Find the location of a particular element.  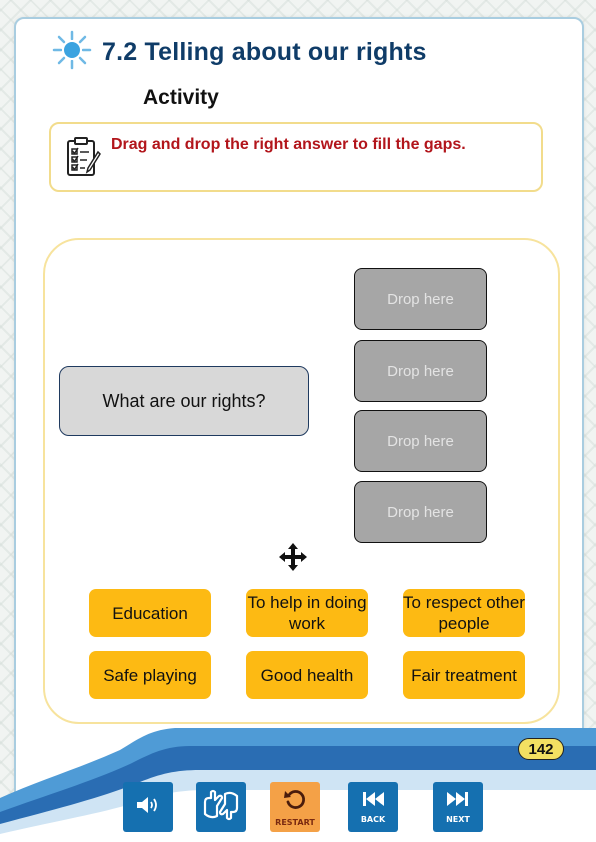

activity-heading: Activity is located at coordinates (181, 97).